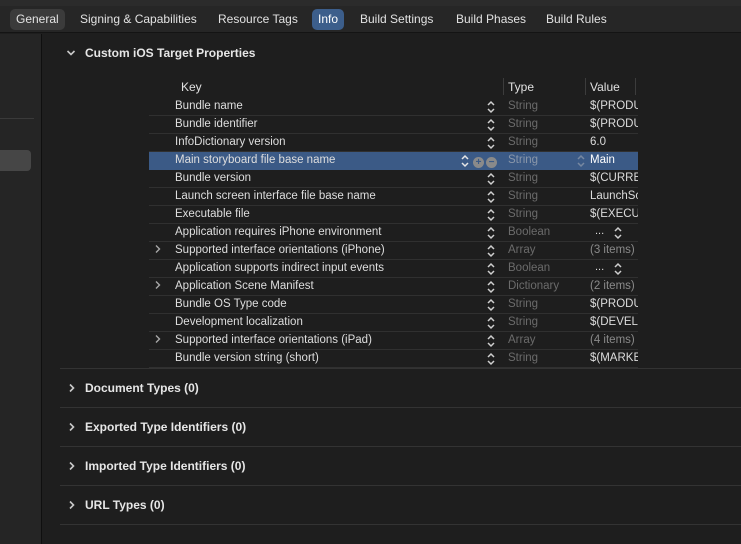 This screenshot has height=544, width=741. What do you see at coordinates (396, 19) in the screenshot?
I see `tab-build-settings: Build Settings` at bounding box center [396, 19].